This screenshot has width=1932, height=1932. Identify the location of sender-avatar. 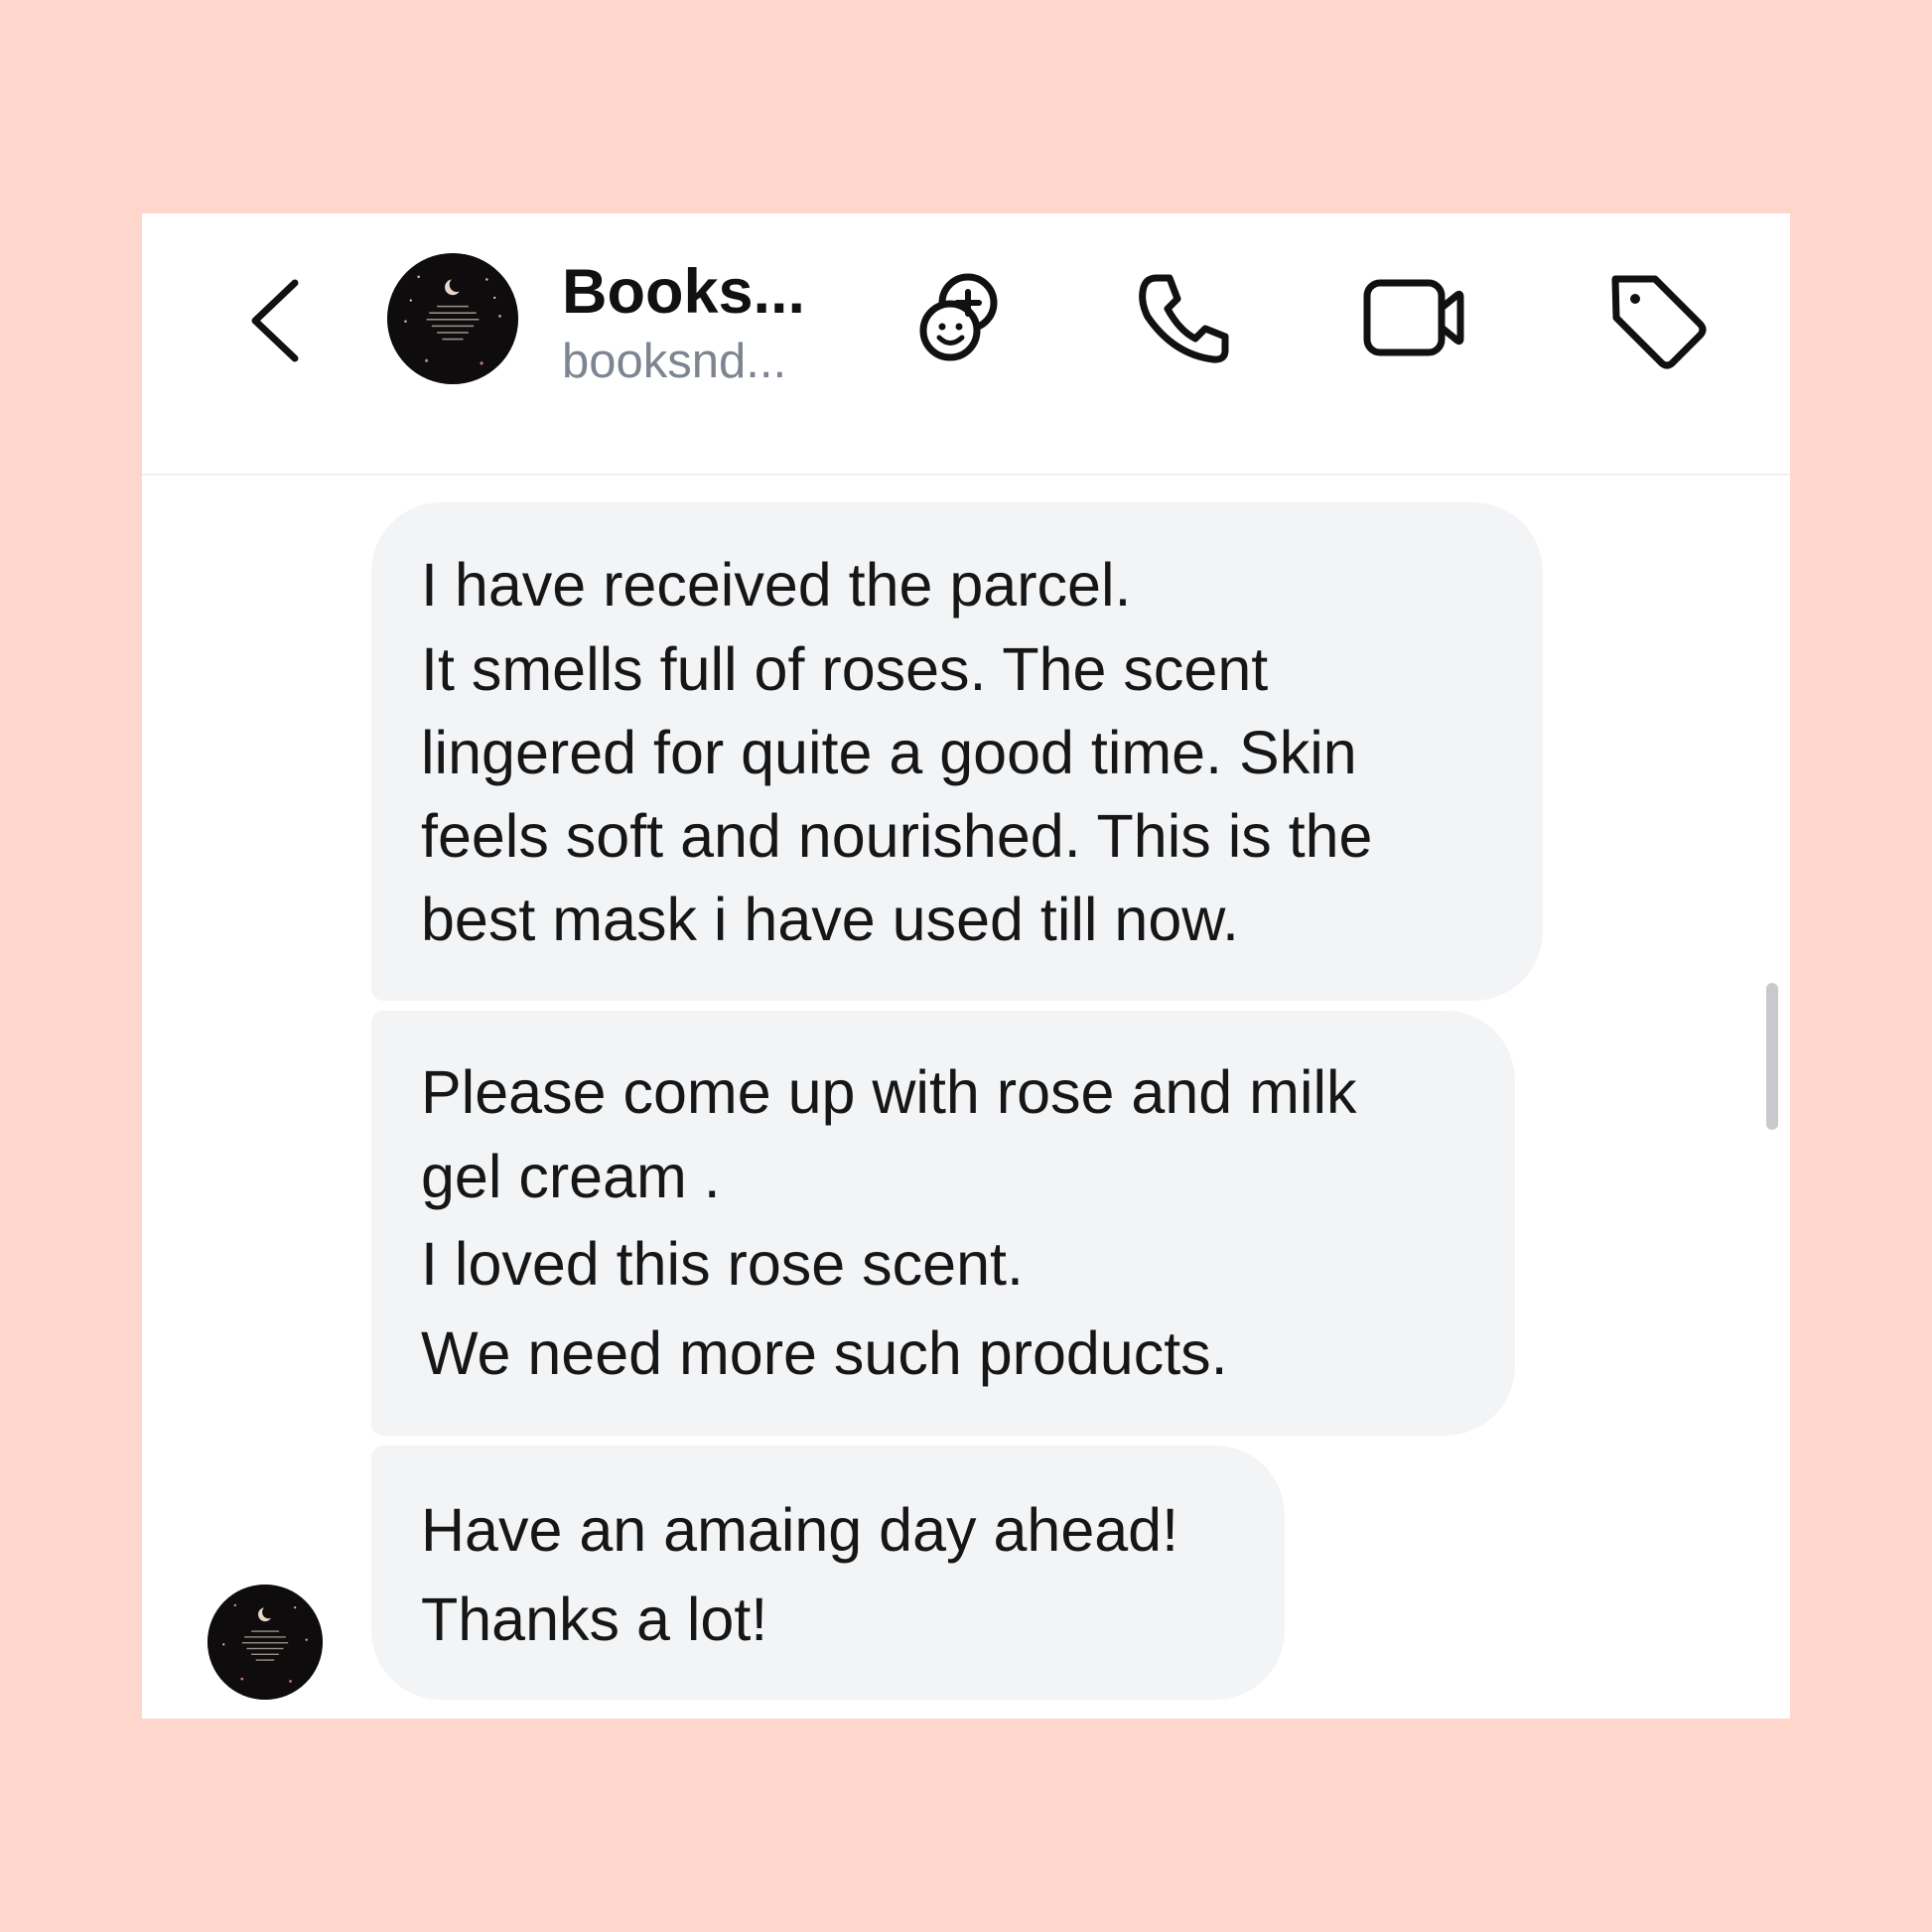
(265, 1642).